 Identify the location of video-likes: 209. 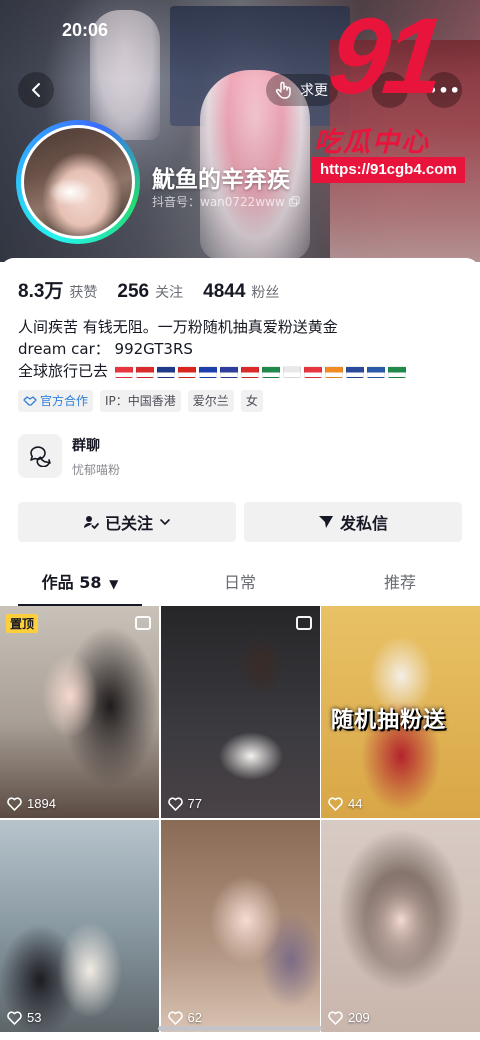
(349, 1017).